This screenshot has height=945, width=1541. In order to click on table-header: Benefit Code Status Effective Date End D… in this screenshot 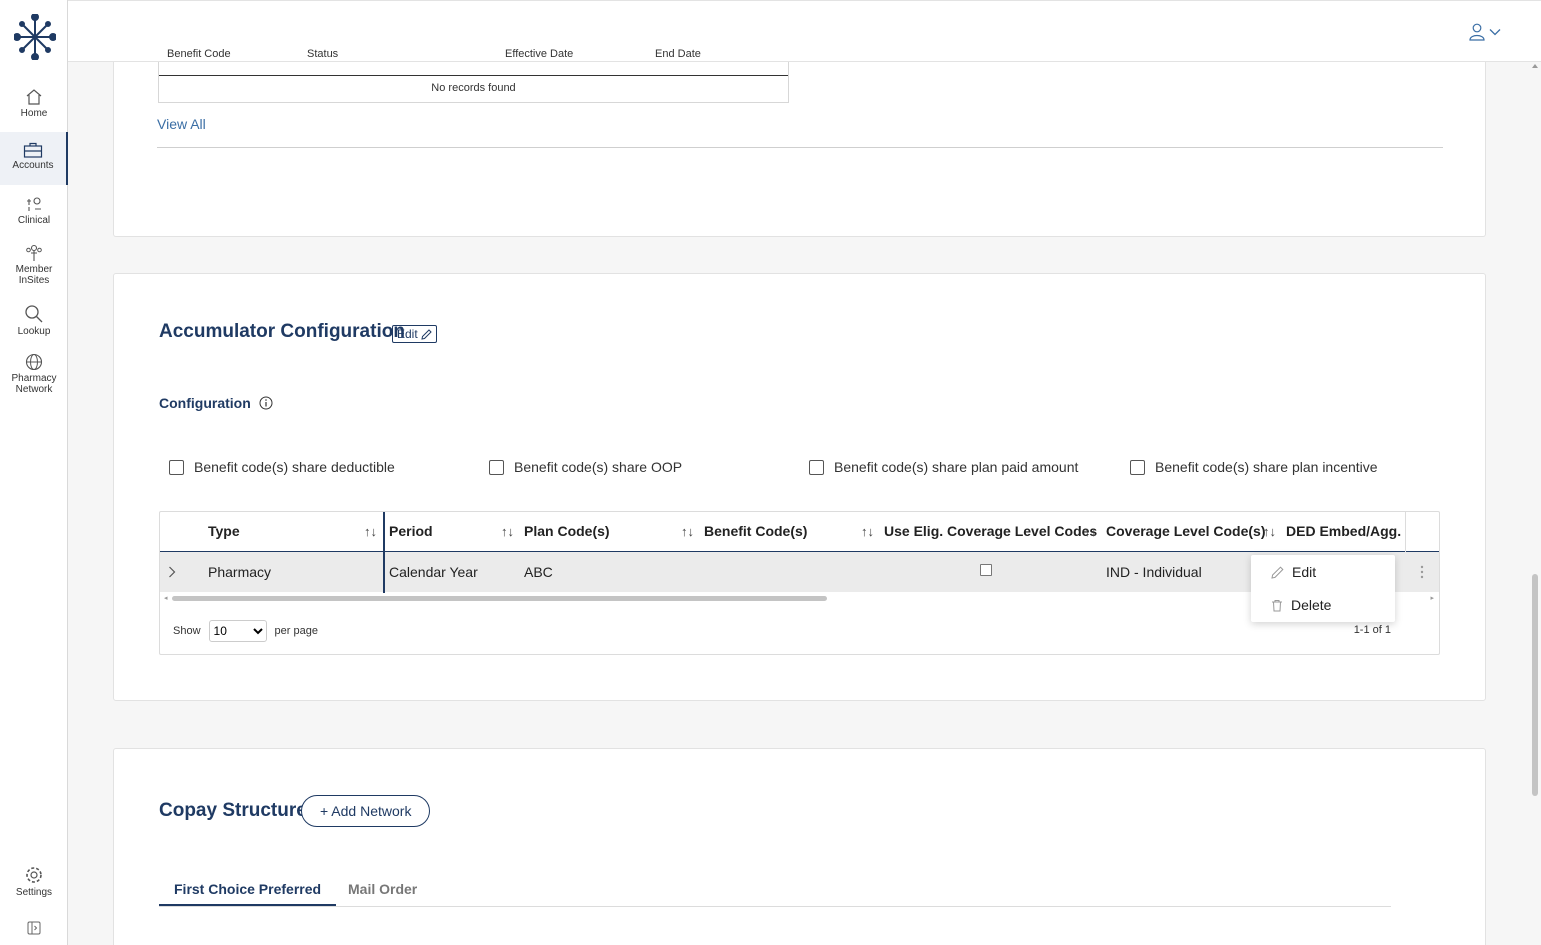, I will do `click(473, 62)`.